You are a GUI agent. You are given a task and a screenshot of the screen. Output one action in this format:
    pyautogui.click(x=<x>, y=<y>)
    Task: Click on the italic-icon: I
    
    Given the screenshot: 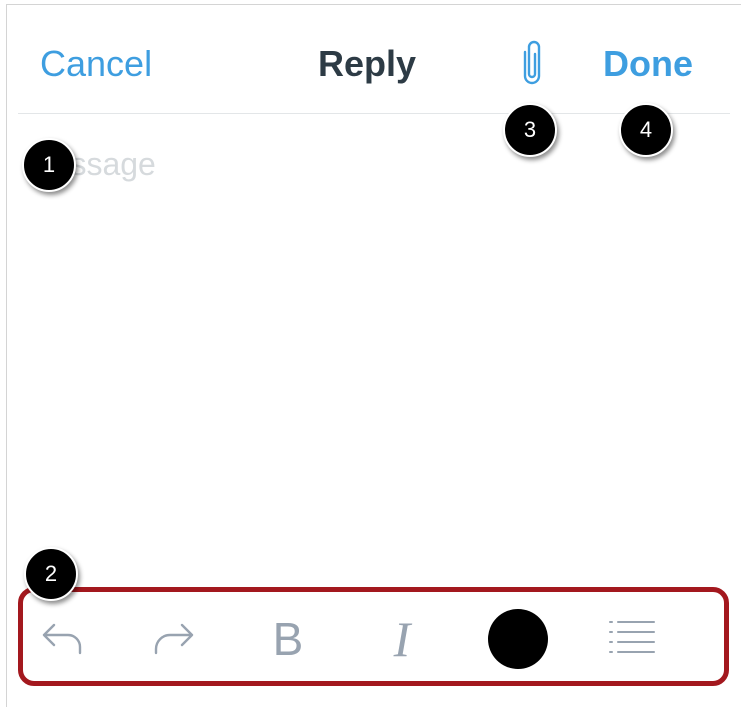 What is the action you would take?
    pyautogui.click(x=402, y=639)
    